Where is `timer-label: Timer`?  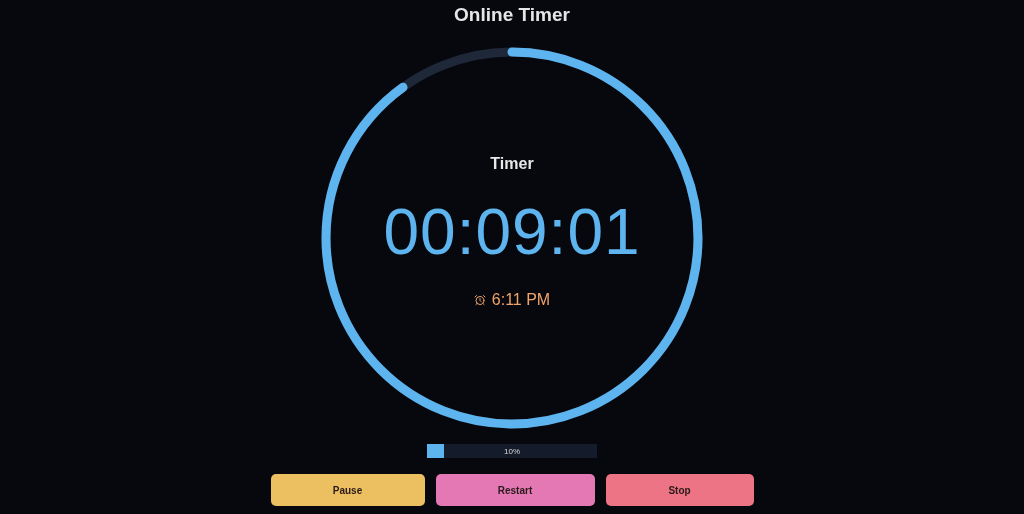
timer-label: Timer is located at coordinates (512, 164).